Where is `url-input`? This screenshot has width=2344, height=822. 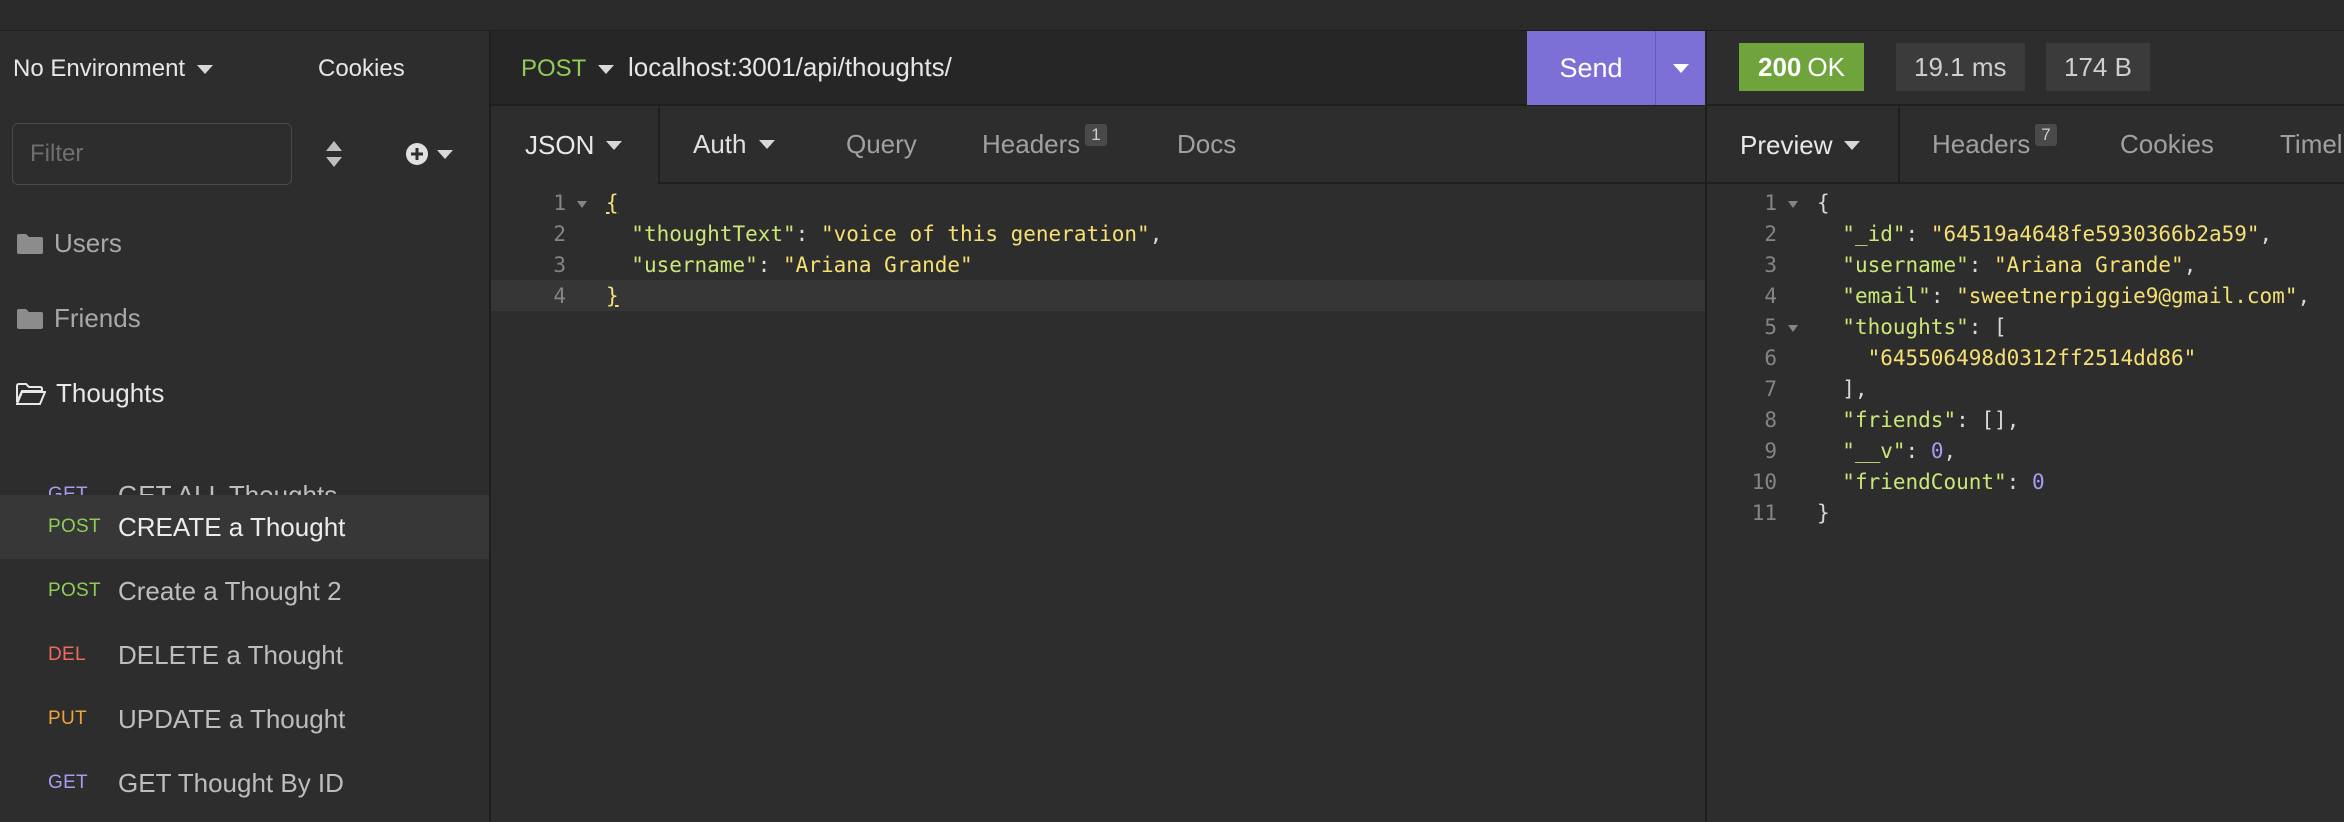 url-input is located at coordinates (1068, 67).